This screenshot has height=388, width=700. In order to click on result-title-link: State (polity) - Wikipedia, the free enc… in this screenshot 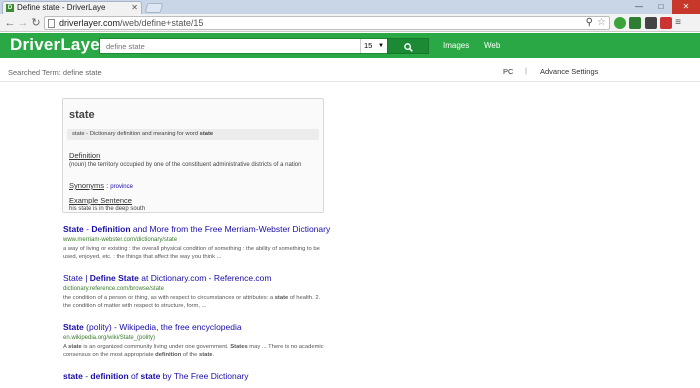, I will do `click(213, 327)`.